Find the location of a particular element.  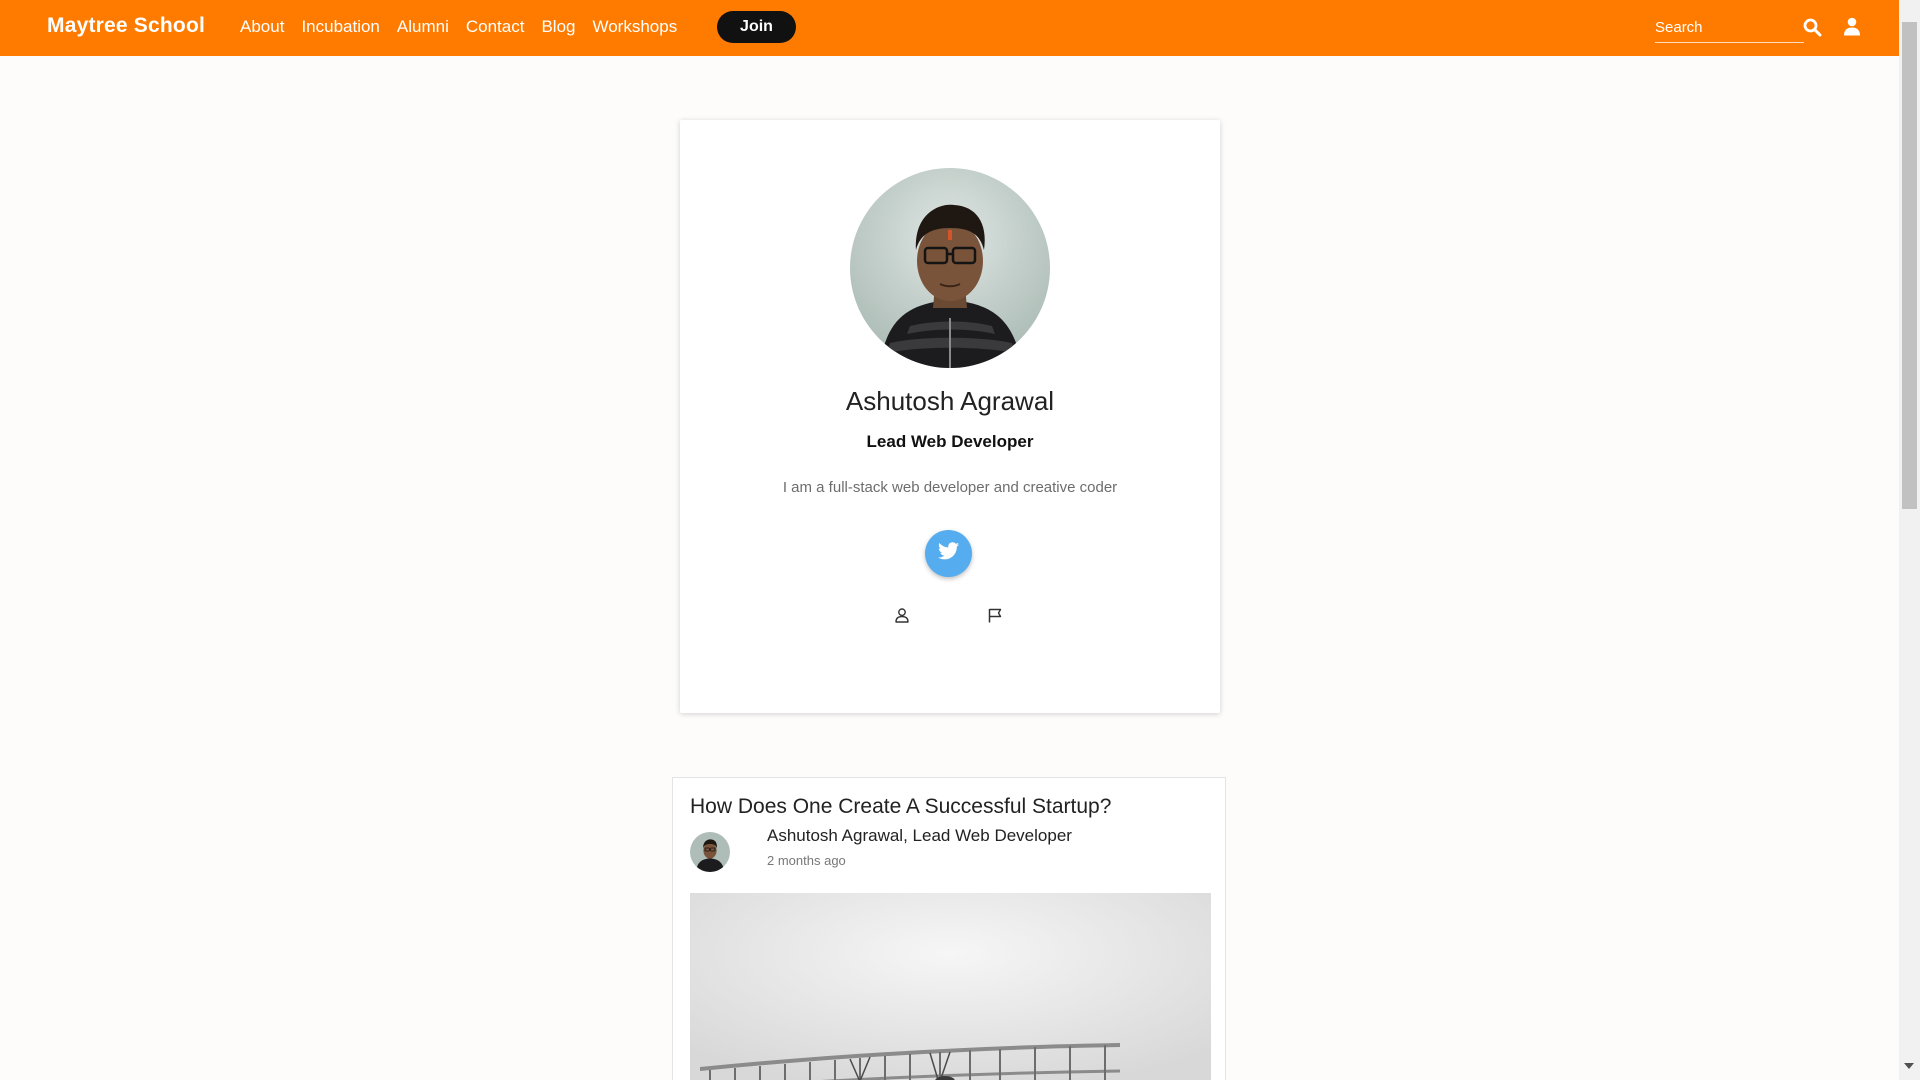

brand-logo: Maytree School is located at coordinates (126, 26).